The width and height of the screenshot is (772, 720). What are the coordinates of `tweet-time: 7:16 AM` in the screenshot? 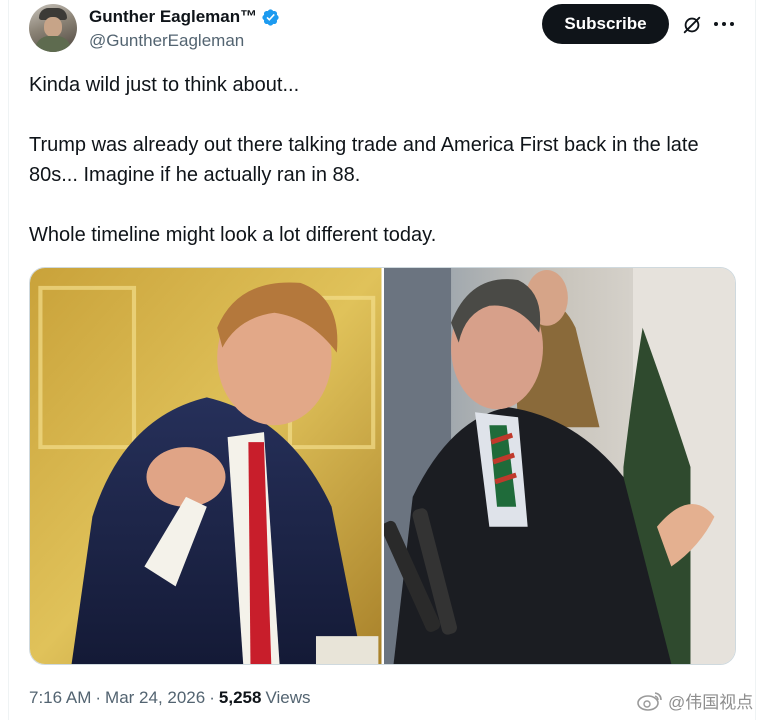 It's located at (60, 698).